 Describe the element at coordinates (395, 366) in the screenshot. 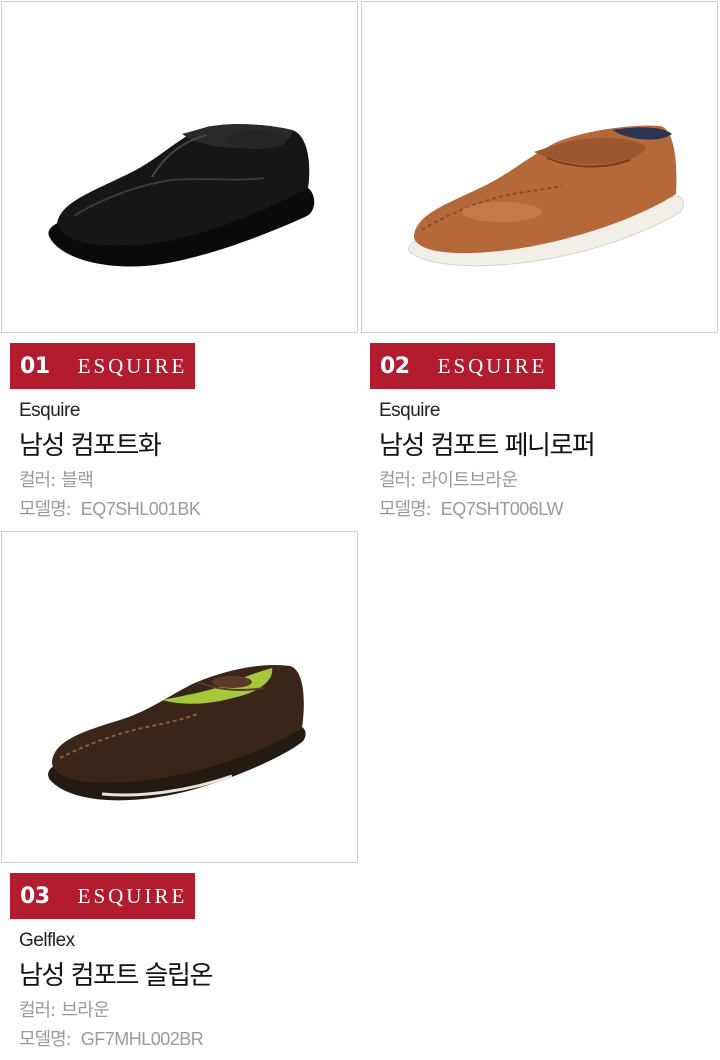

I see `product-number: 02` at that location.